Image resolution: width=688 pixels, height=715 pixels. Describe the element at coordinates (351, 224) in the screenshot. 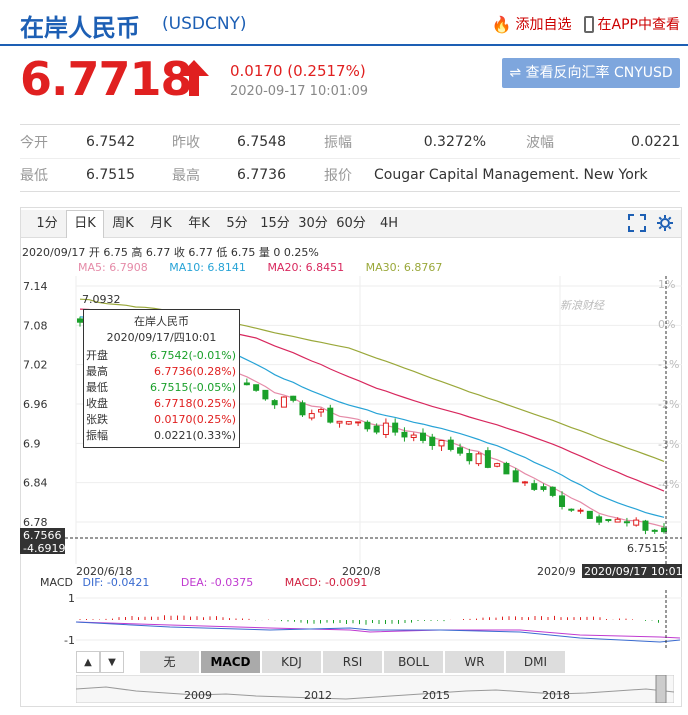

I see `tab-60min: 60分` at that location.